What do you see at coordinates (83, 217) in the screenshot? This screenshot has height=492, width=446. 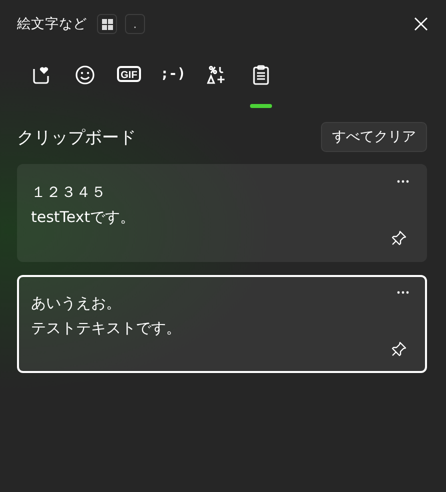 I see `clipboard-text: testTextです。` at bounding box center [83, 217].